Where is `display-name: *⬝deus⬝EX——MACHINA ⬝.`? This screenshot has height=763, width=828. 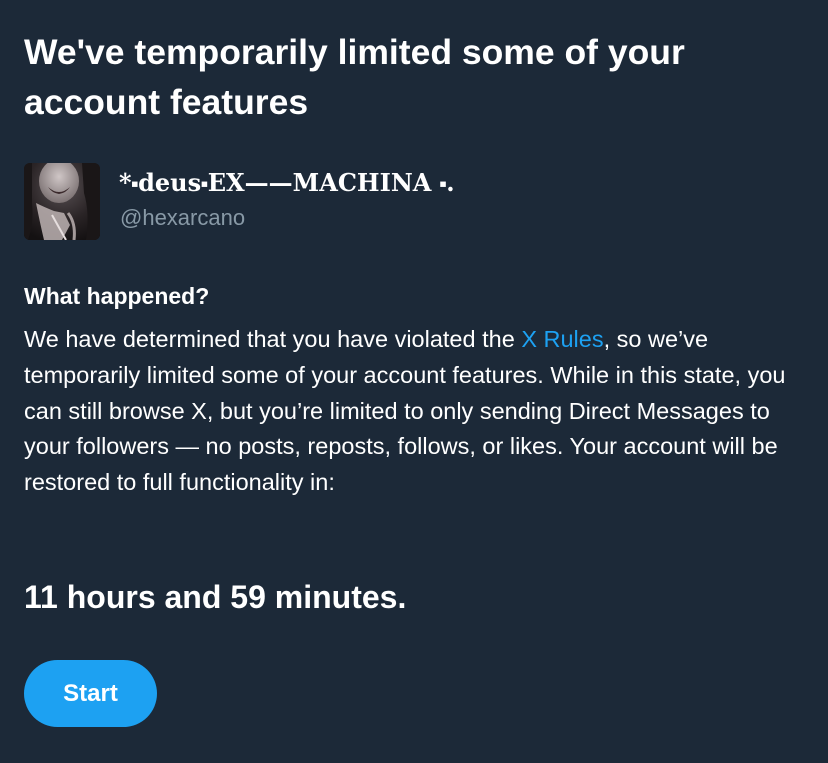 display-name: *⬝deus⬝EX——MACHINA ⬝. is located at coordinates (287, 182).